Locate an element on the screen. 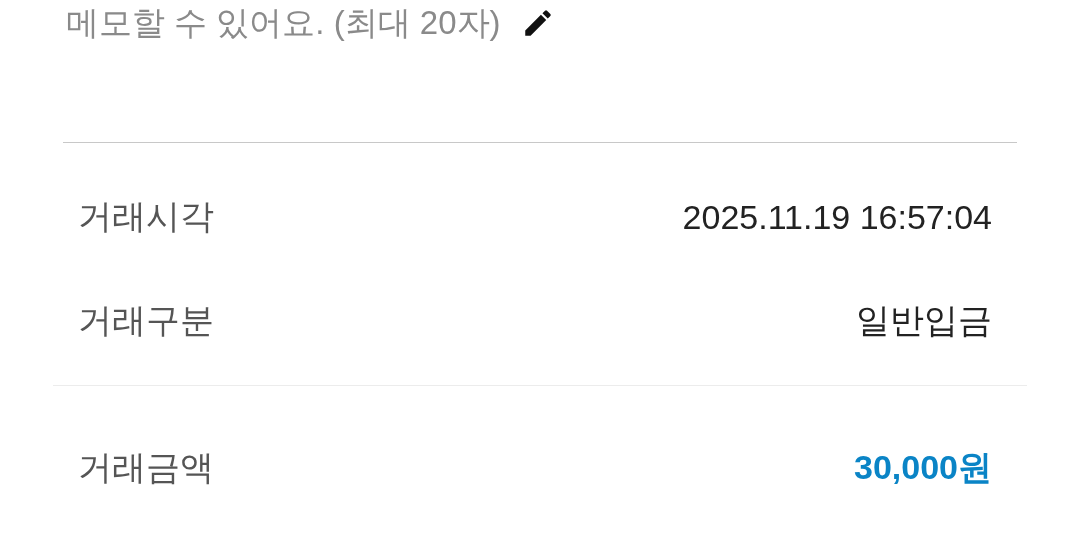 The width and height of the screenshot is (1080, 535). row-value: 일반입금 is located at coordinates (924, 320).